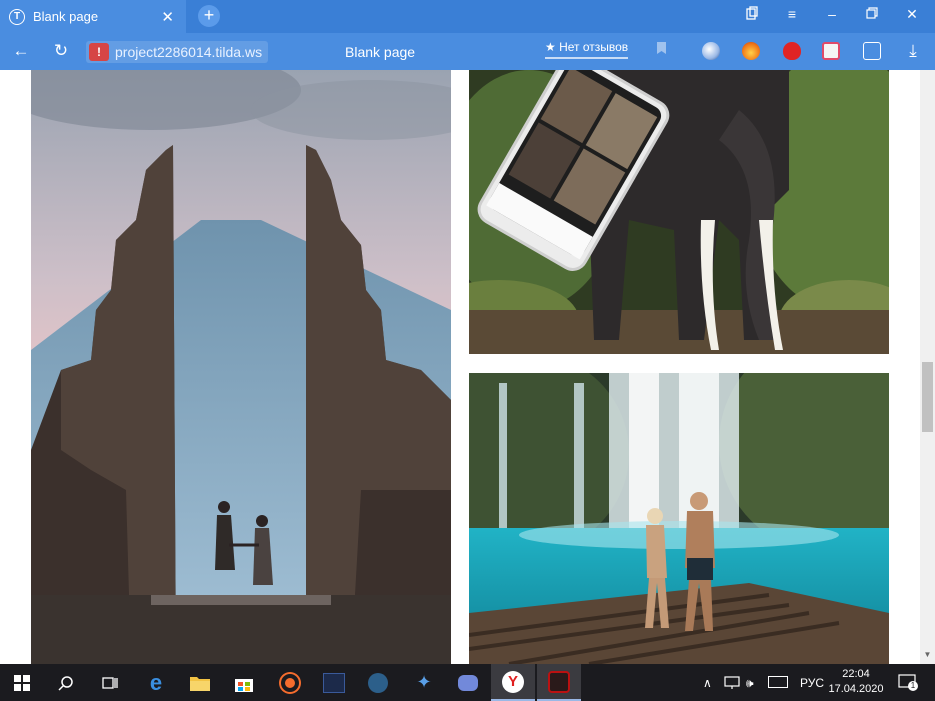  Describe the element at coordinates (927, 656) in the screenshot. I see `scroll-down-arrow-icon: ▼` at that location.